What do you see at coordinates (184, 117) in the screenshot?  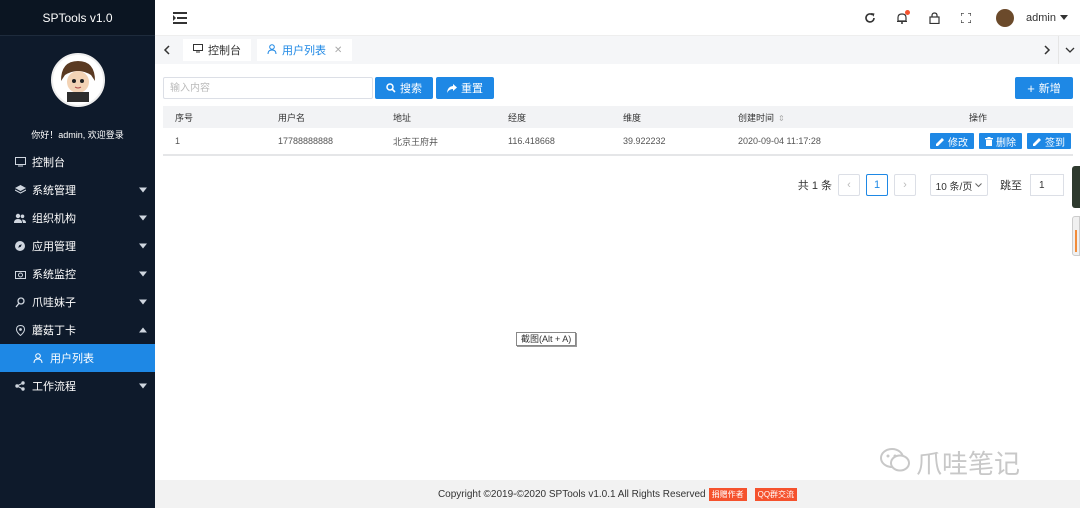 I see `col-header-index: 序号` at bounding box center [184, 117].